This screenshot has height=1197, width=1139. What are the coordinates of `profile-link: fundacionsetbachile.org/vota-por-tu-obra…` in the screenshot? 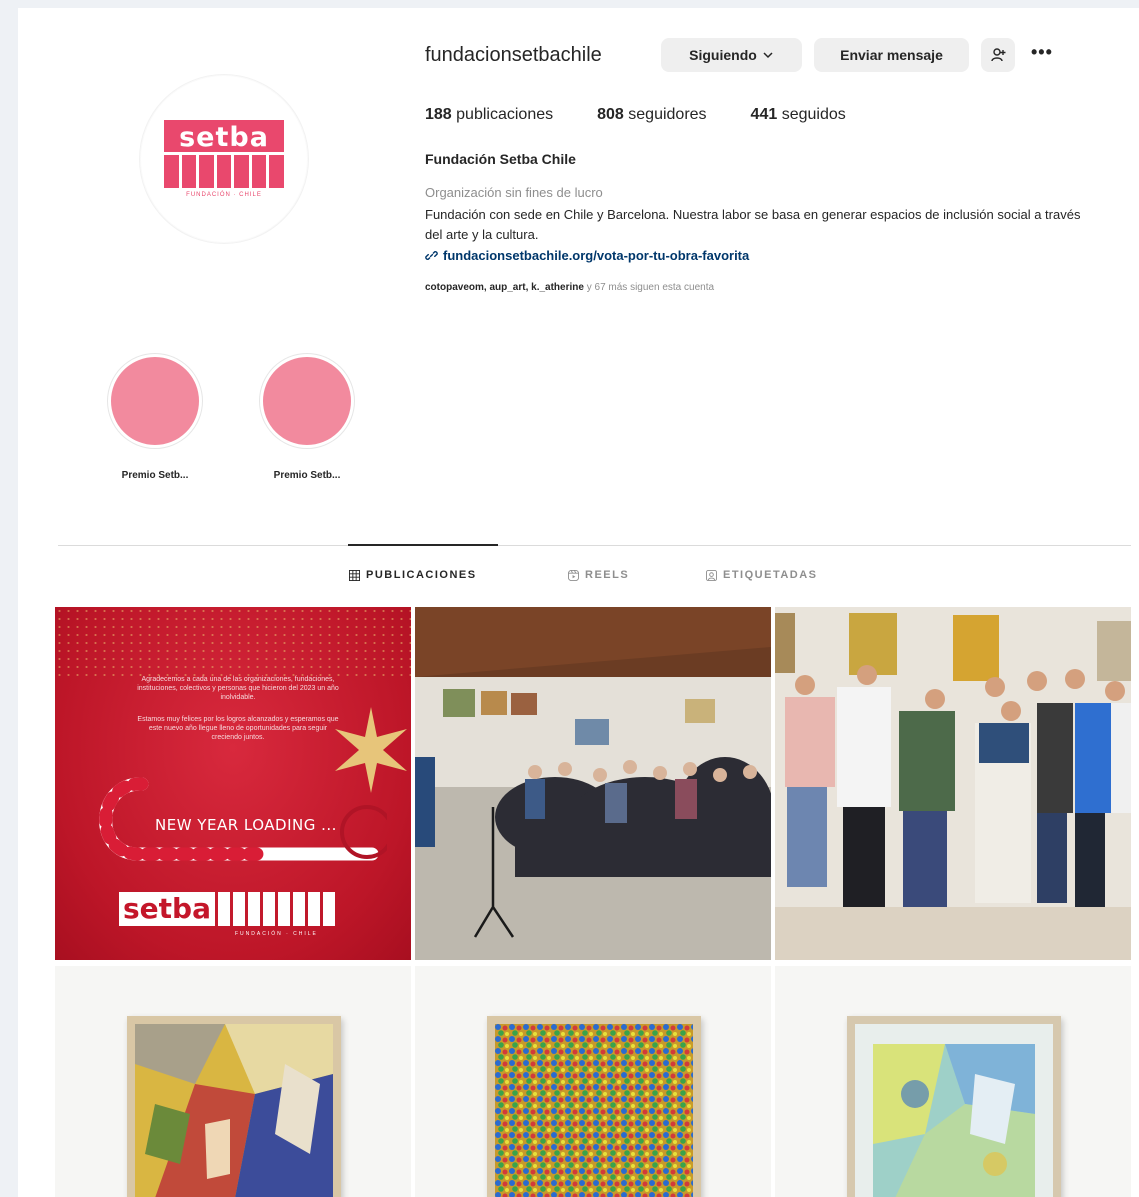 It's located at (587, 255).